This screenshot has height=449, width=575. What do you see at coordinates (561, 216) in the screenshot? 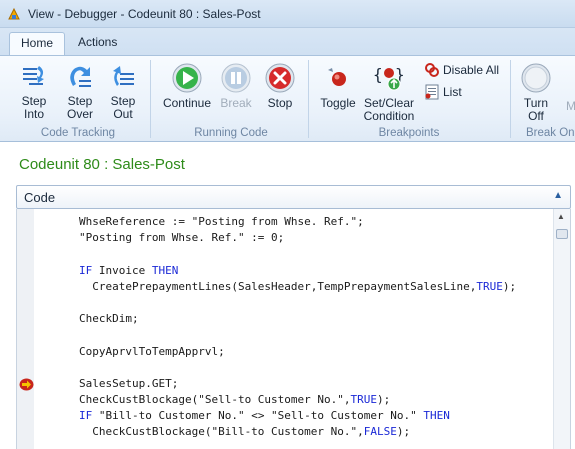
I see `scroll-up-icon: ▲` at bounding box center [561, 216].